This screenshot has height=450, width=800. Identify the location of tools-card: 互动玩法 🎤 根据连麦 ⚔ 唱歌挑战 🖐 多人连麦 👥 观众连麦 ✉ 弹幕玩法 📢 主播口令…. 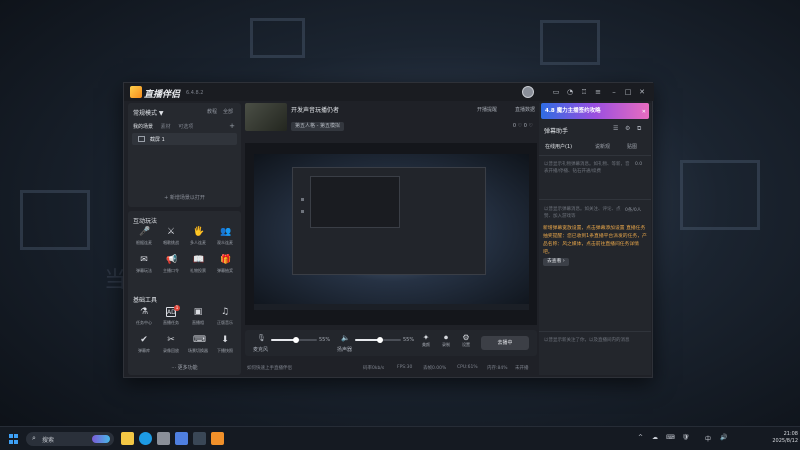
(184, 293).